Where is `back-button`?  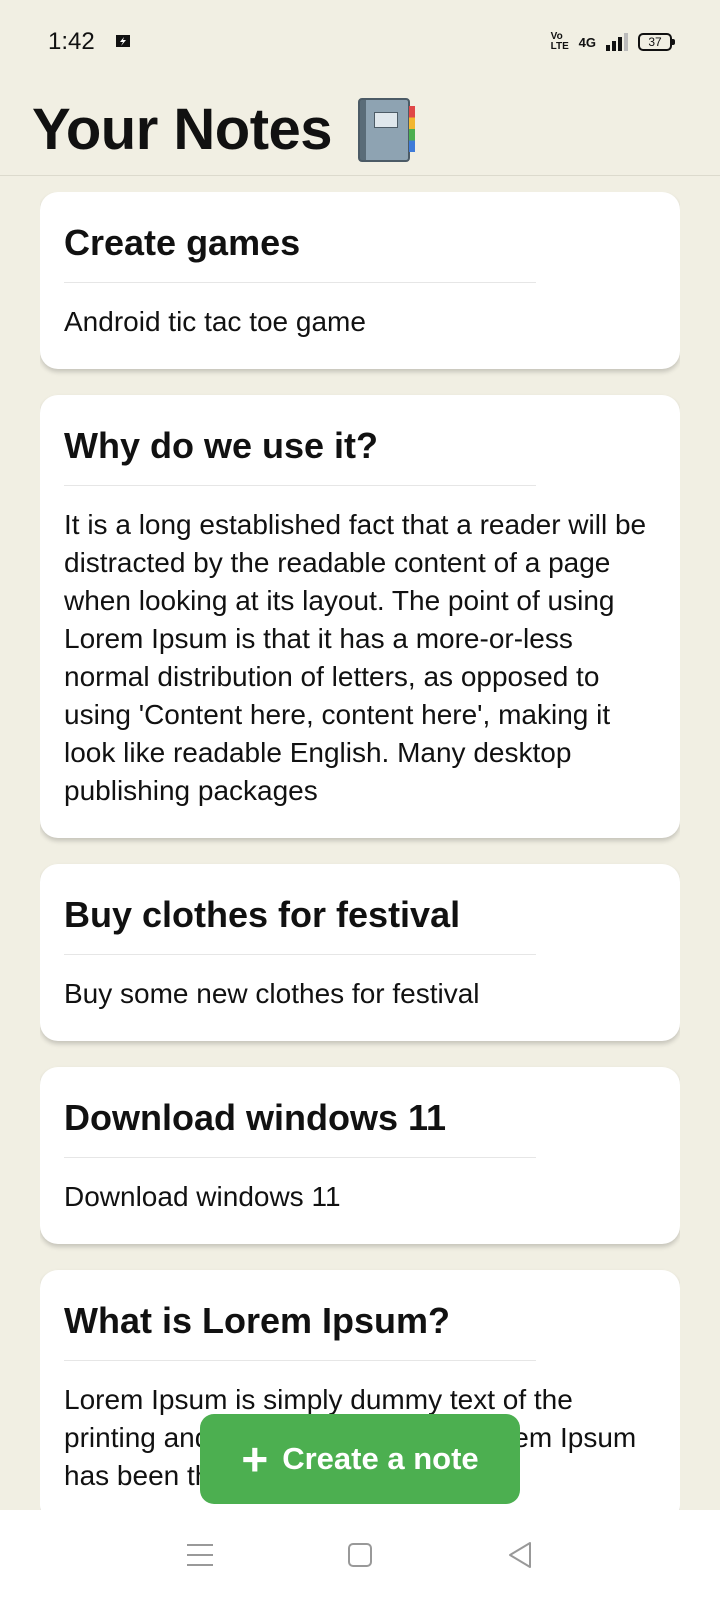 back-button is located at coordinates (520, 1555).